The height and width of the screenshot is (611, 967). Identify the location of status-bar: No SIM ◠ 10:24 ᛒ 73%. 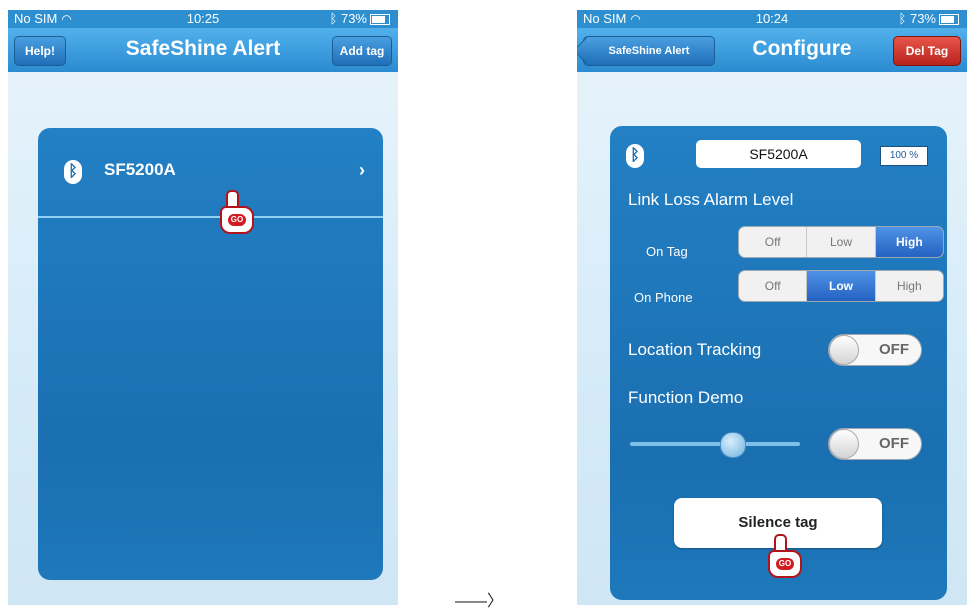
(772, 19).